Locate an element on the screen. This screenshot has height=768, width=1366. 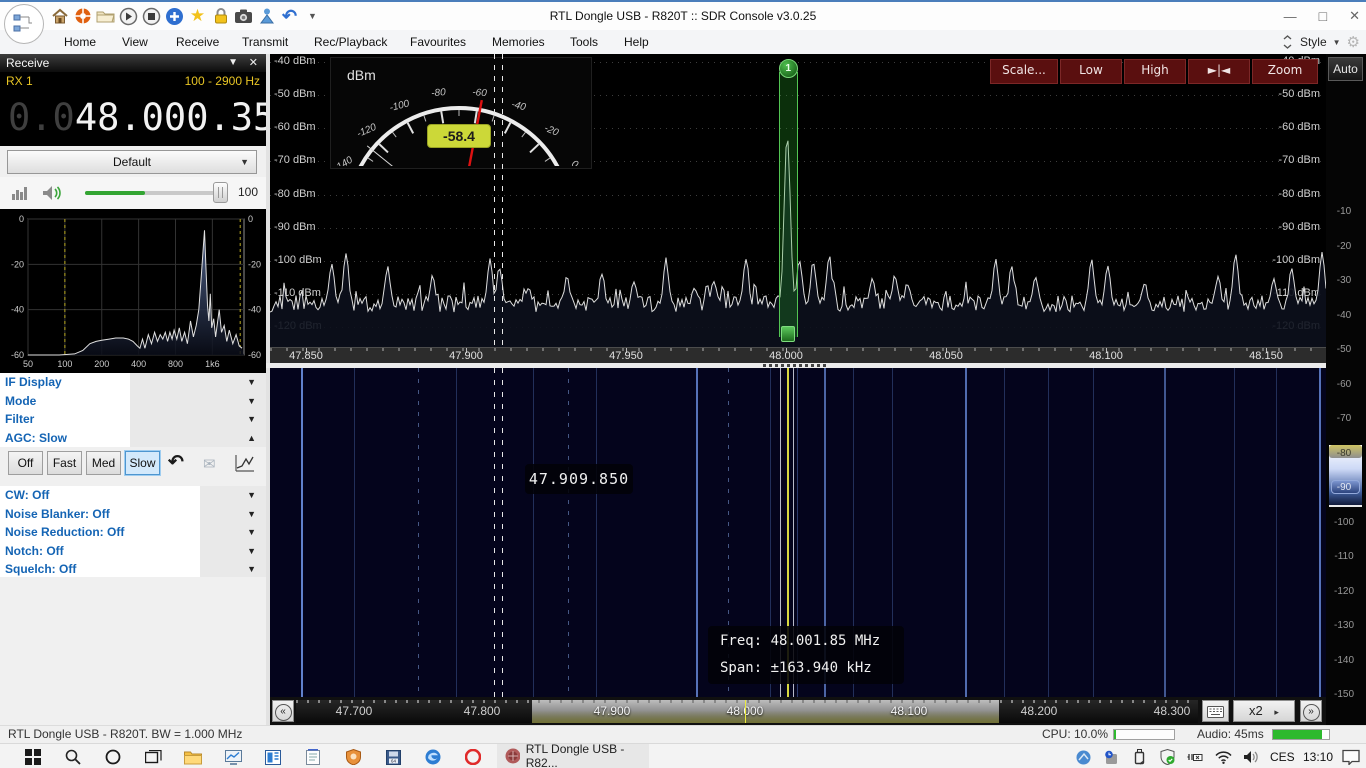
center-button: ►|◄ is located at coordinates (1219, 71).